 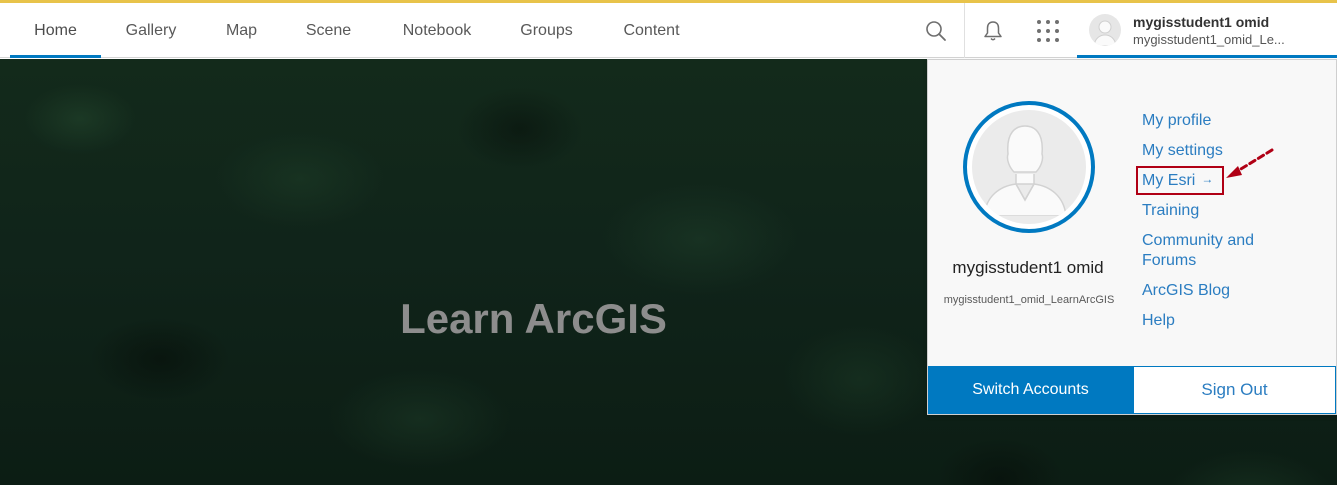 I want to click on search-button, so click(x=936, y=30).